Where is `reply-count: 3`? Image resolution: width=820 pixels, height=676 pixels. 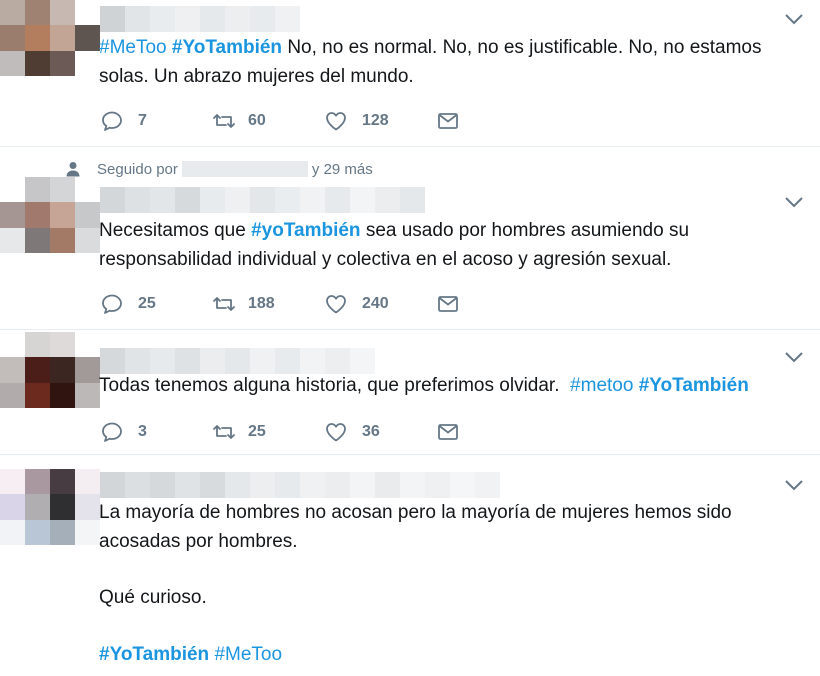
reply-count: 3 is located at coordinates (142, 431).